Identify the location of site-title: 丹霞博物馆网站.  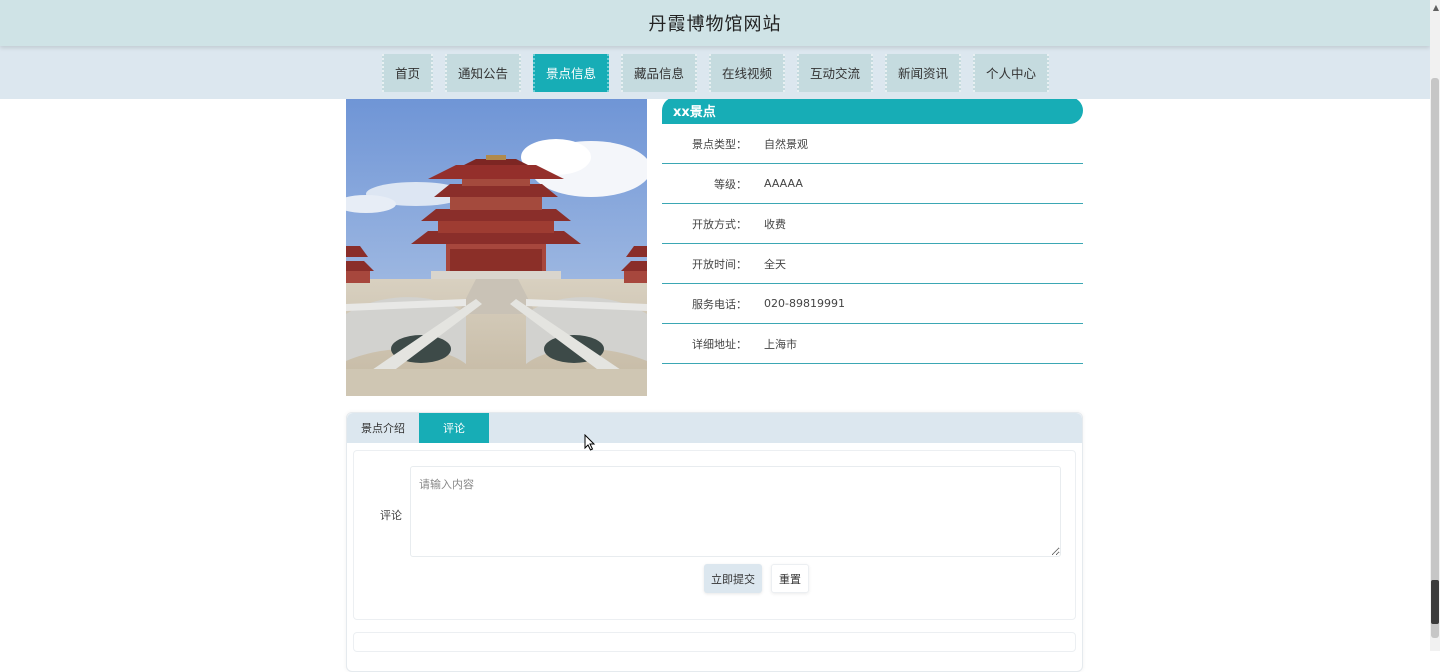
(715, 24).